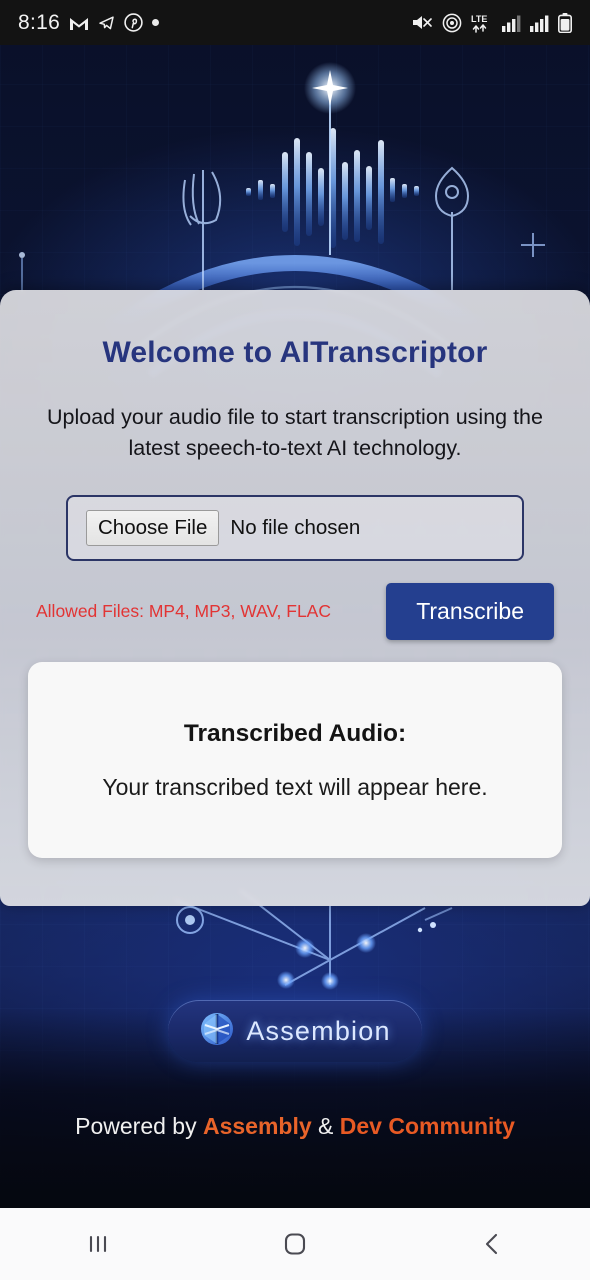  I want to click on transcribed-audio-placeholder: Your transcribed text will appear here., so click(295, 786).